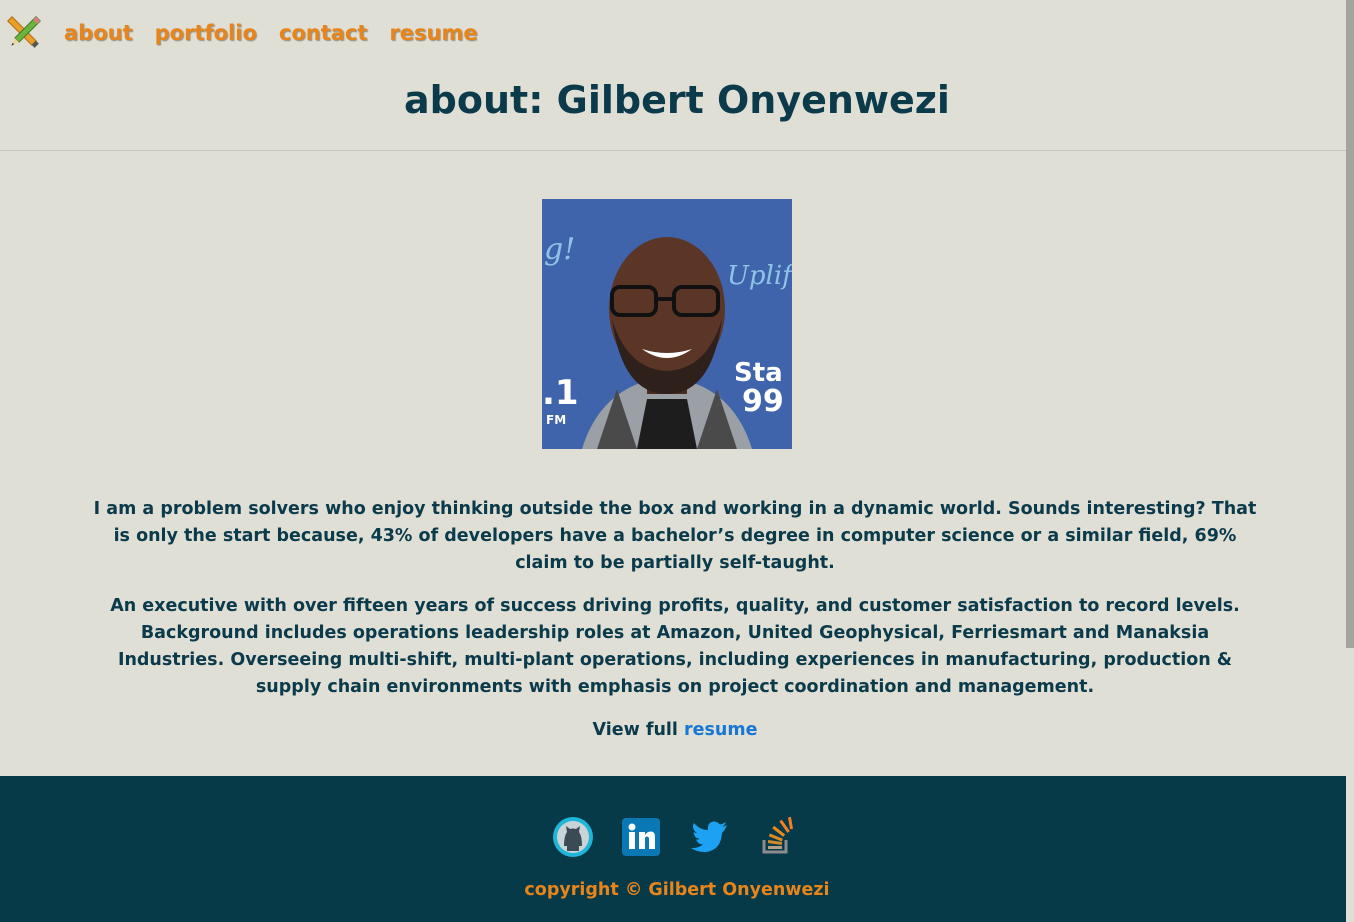 Image resolution: width=1354 pixels, height=922 pixels. What do you see at coordinates (763, 401) in the screenshot?
I see `svg-text: 99` at bounding box center [763, 401].